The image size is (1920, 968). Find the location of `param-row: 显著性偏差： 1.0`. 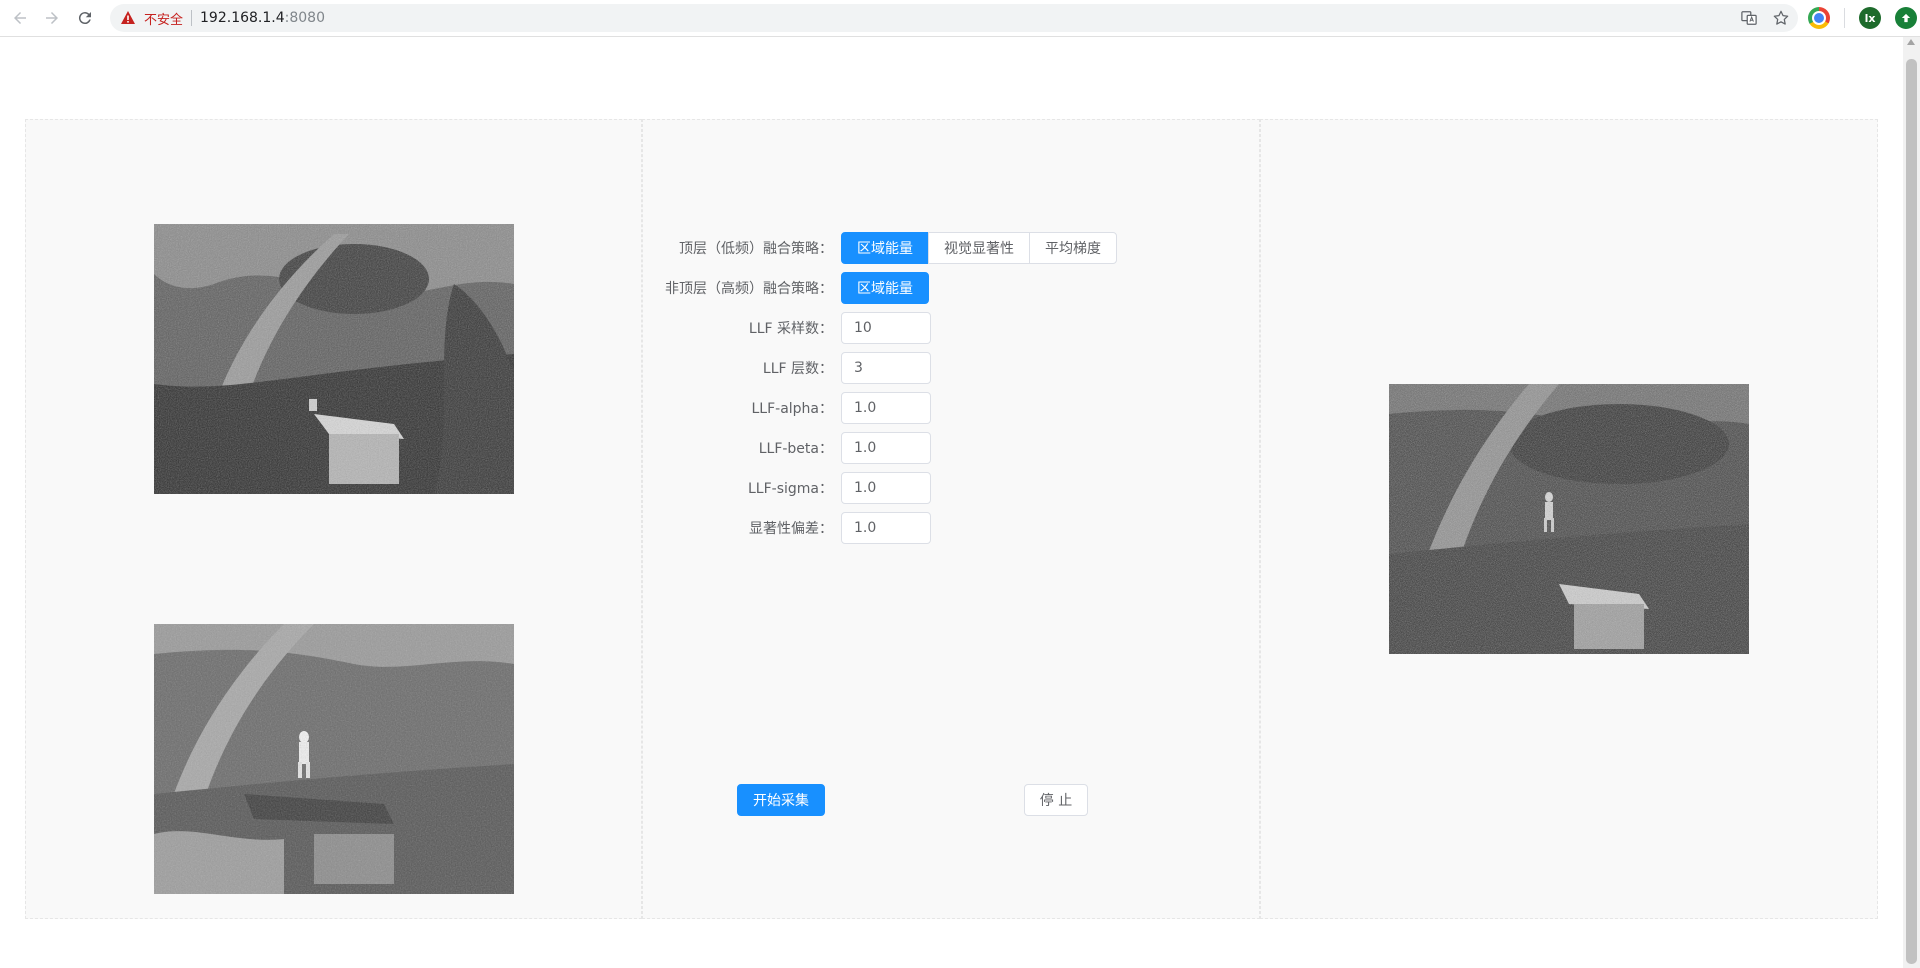

param-row: 显著性偏差： 1.0 is located at coordinates (787, 528).